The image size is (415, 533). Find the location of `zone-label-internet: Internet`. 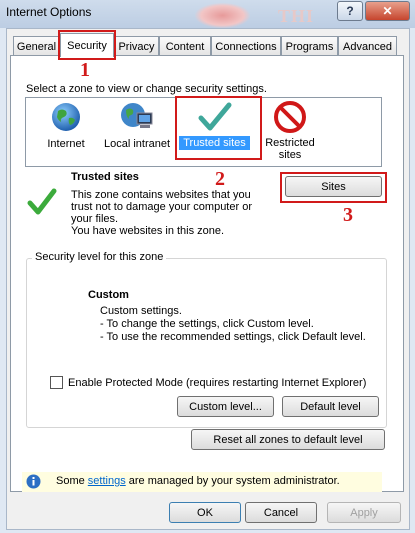

zone-label-internet: Internet is located at coordinates (66, 144).